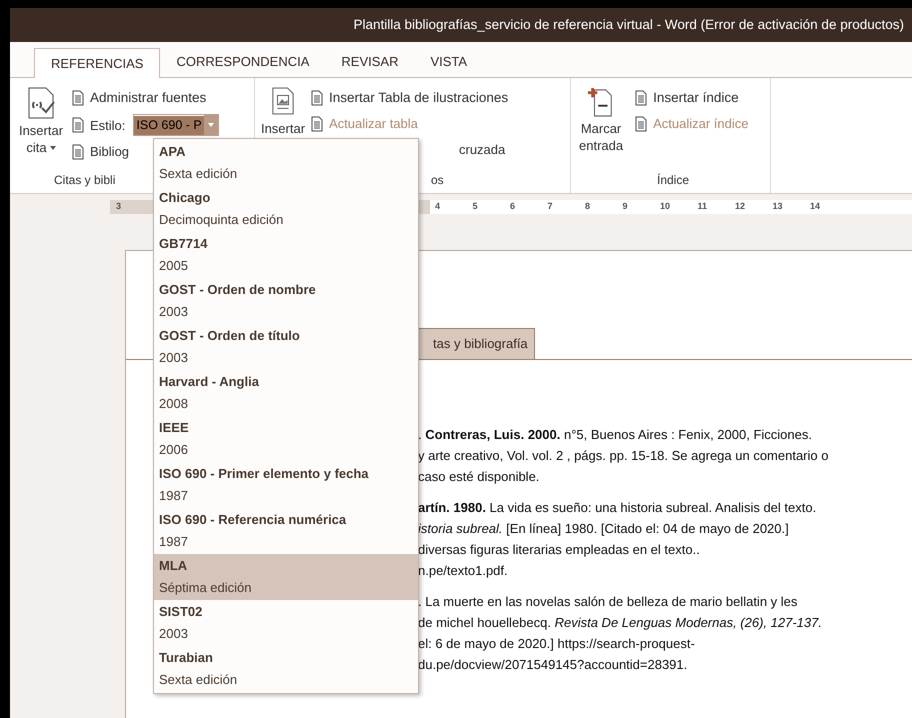  Describe the element at coordinates (173, 566) in the screenshot. I see `style-name: MLA` at that location.